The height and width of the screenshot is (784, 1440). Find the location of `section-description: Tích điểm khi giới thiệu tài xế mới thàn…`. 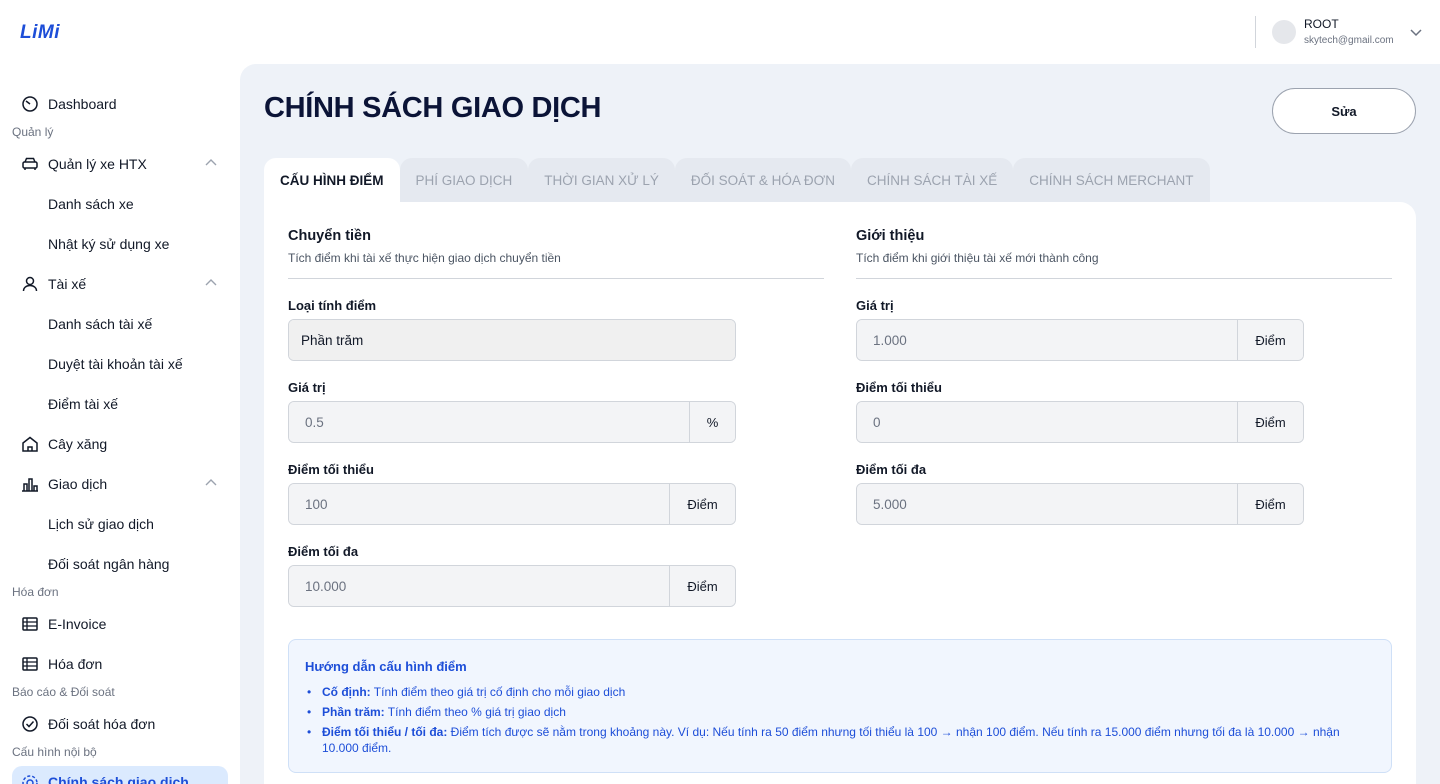

section-description: Tích điểm khi giới thiệu tài xế mới thàn… is located at coordinates (977, 258).